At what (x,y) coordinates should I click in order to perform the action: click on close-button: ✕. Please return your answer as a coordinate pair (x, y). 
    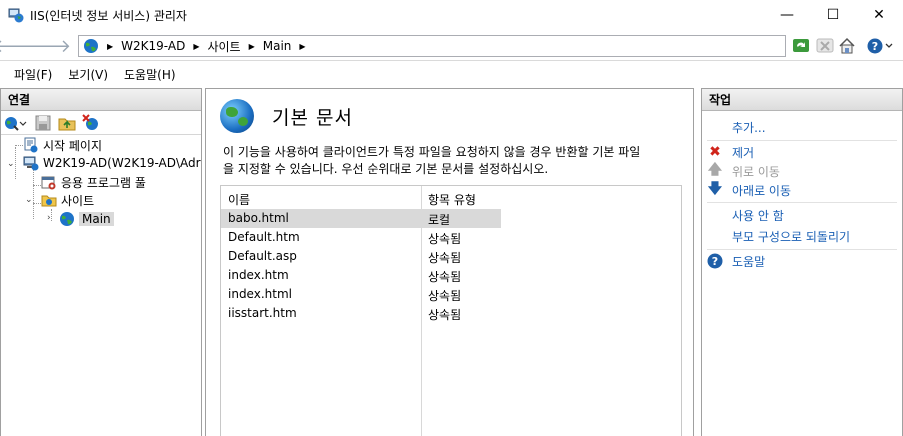
    Looking at the image, I should click on (879, 15).